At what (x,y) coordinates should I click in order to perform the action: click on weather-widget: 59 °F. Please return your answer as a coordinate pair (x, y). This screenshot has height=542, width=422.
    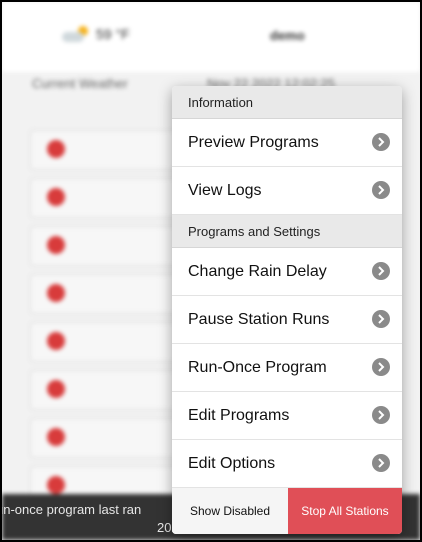
    Looking at the image, I should click on (96, 34).